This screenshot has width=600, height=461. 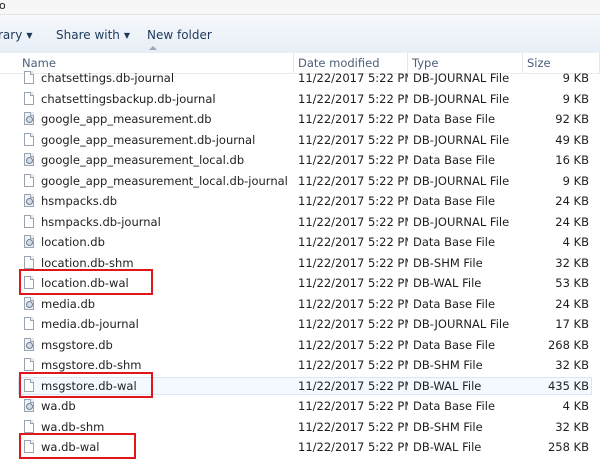 What do you see at coordinates (90, 324) in the screenshot?
I see `file-name: media.db-journal` at bounding box center [90, 324].